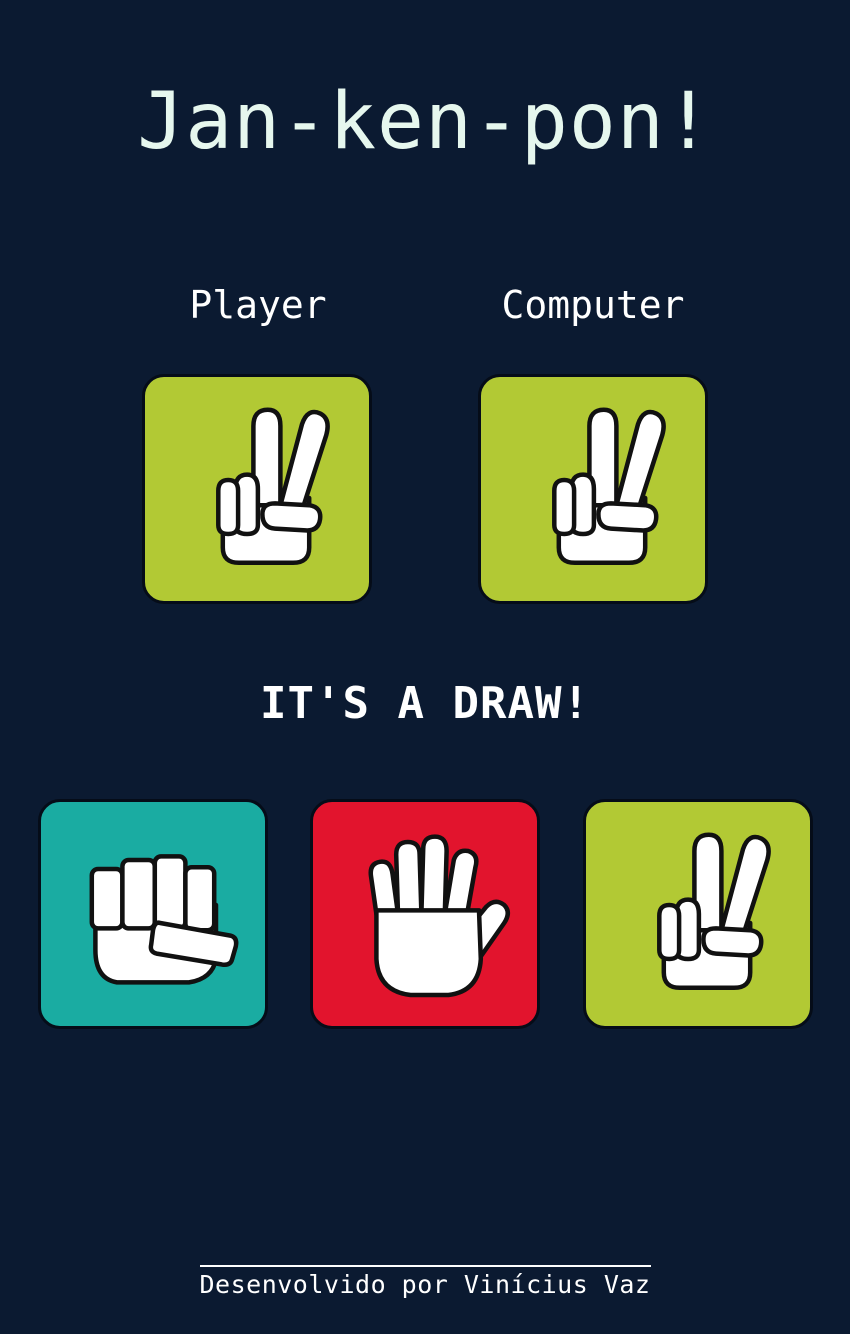 This screenshot has width=850, height=1334. What do you see at coordinates (258, 305) in the screenshot?
I see `player-label: Player` at bounding box center [258, 305].